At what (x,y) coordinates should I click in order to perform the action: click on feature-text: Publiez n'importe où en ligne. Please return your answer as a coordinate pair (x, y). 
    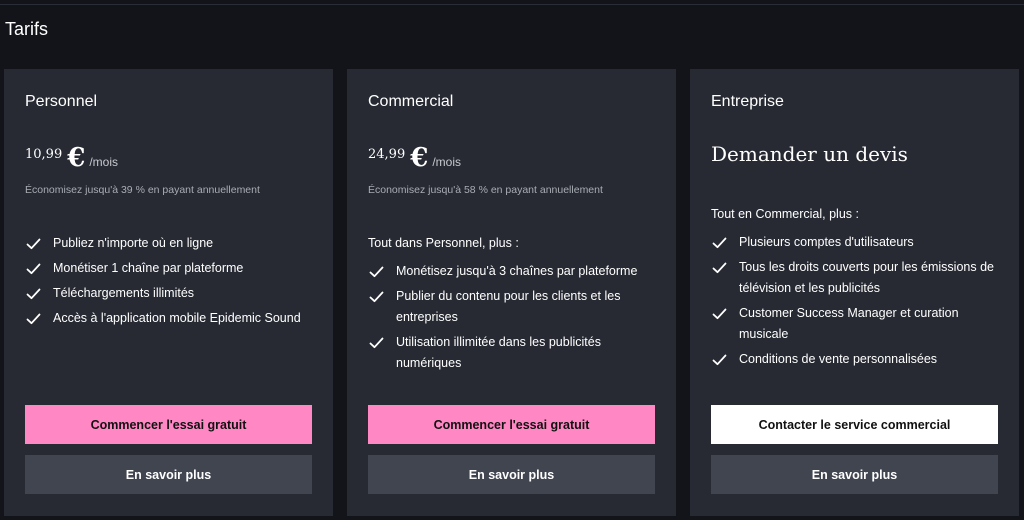
    Looking at the image, I should click on (133, 243).